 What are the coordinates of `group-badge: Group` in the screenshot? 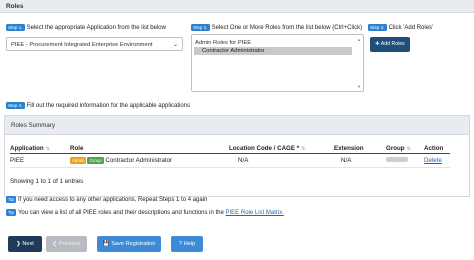 It's located at (95, 160).